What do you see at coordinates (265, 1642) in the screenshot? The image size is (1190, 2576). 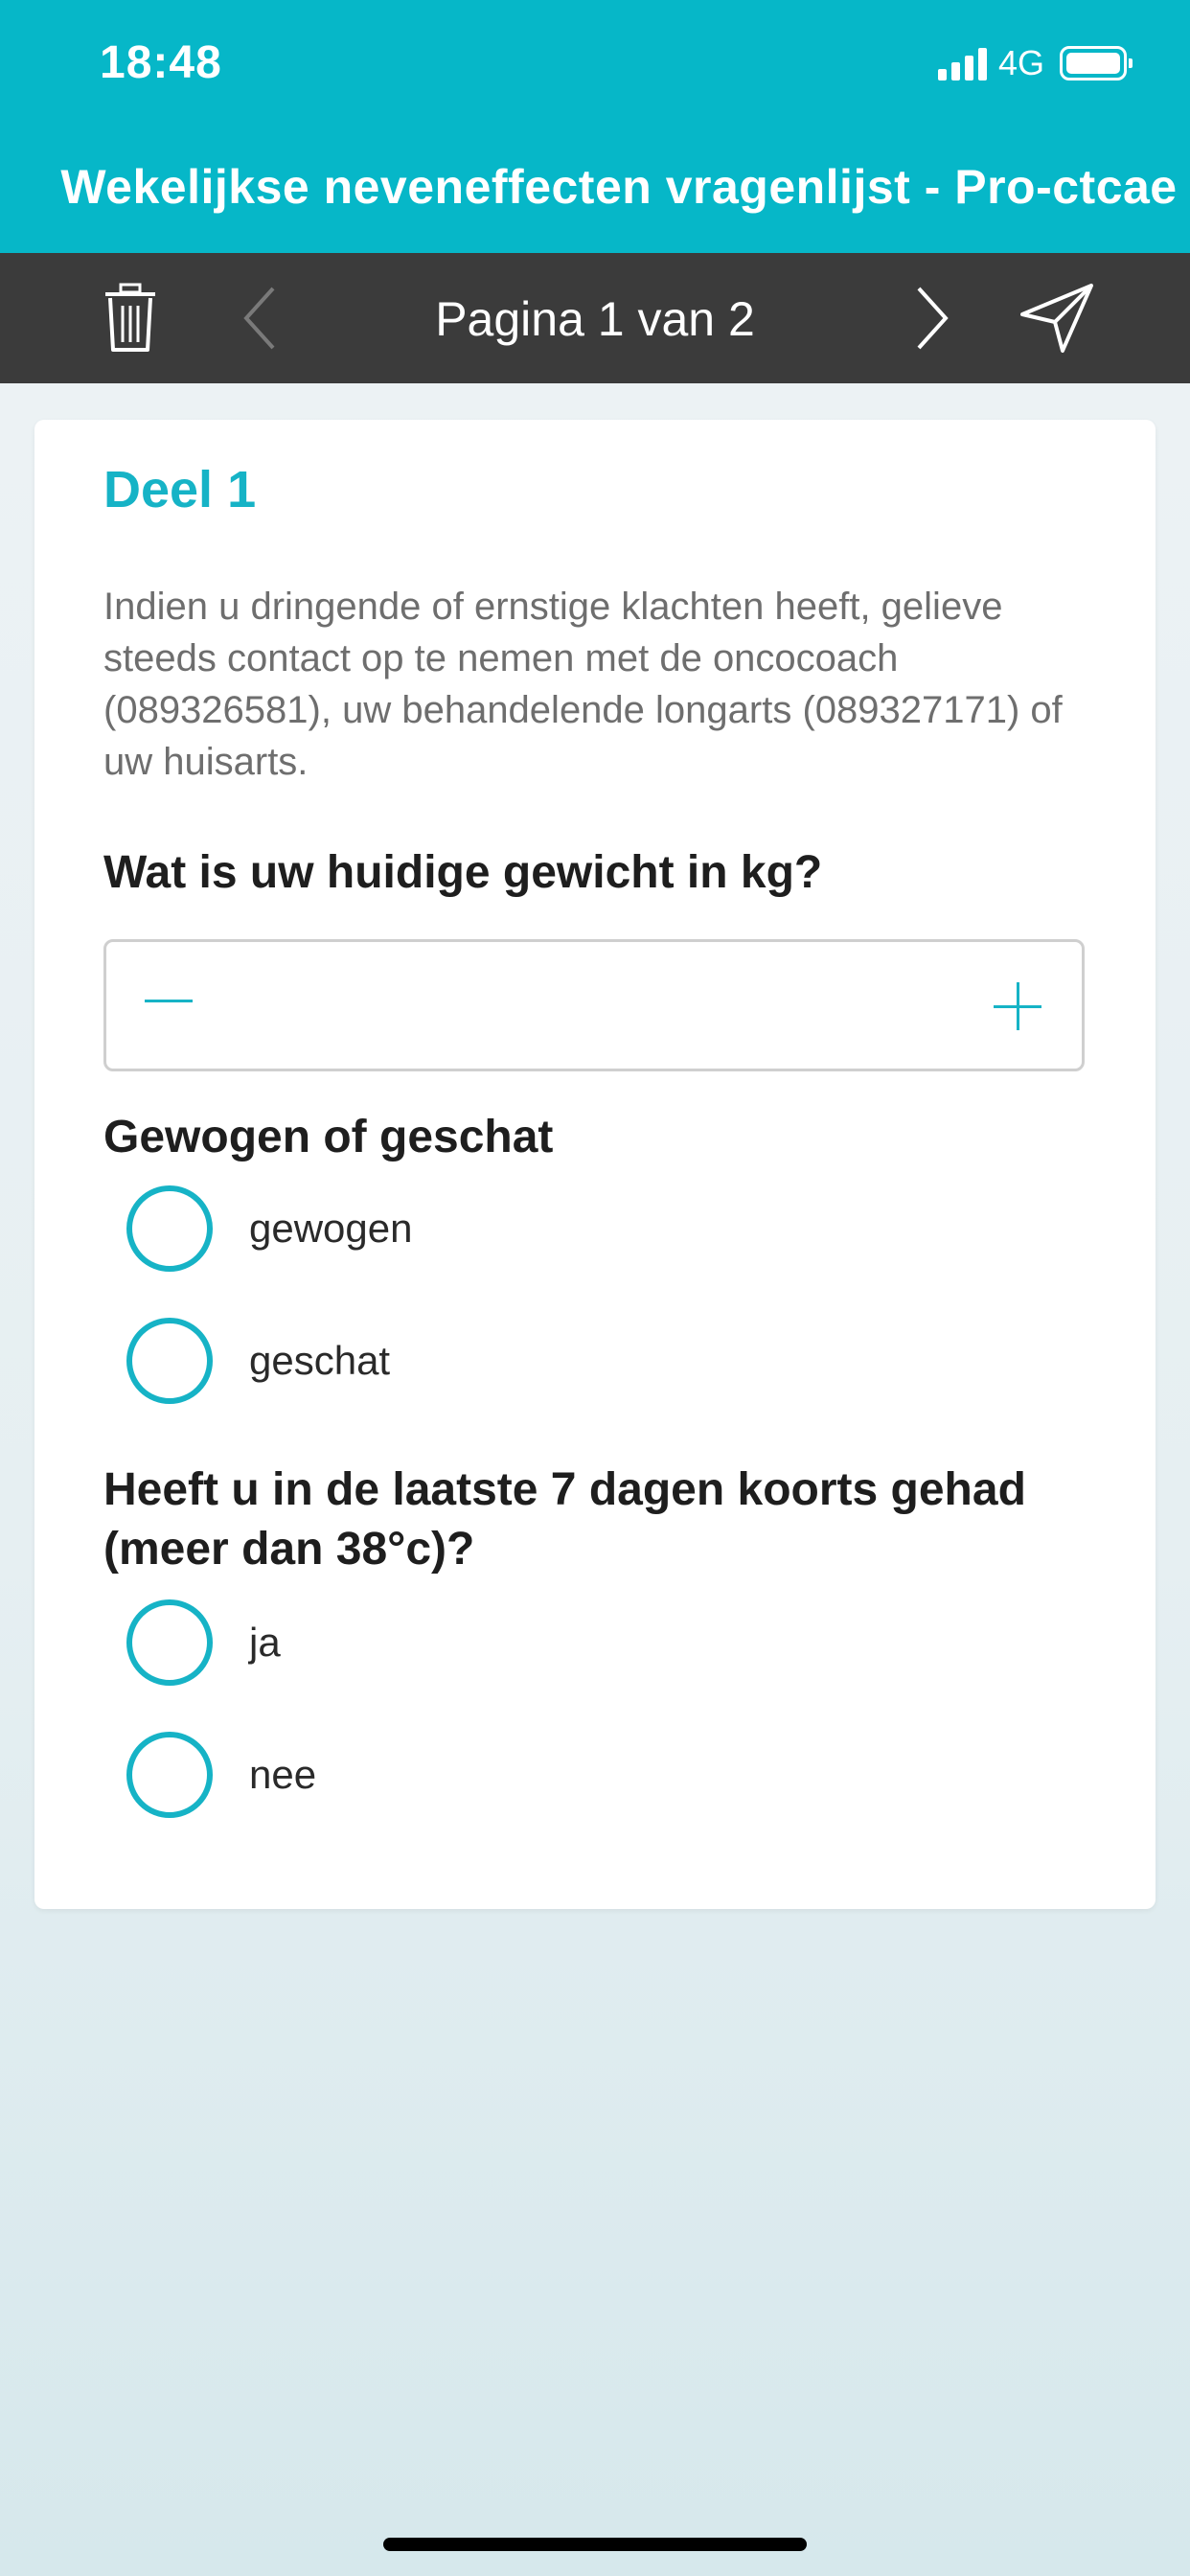 I see `radio-label: ja` at bounding box center [265, 1642].